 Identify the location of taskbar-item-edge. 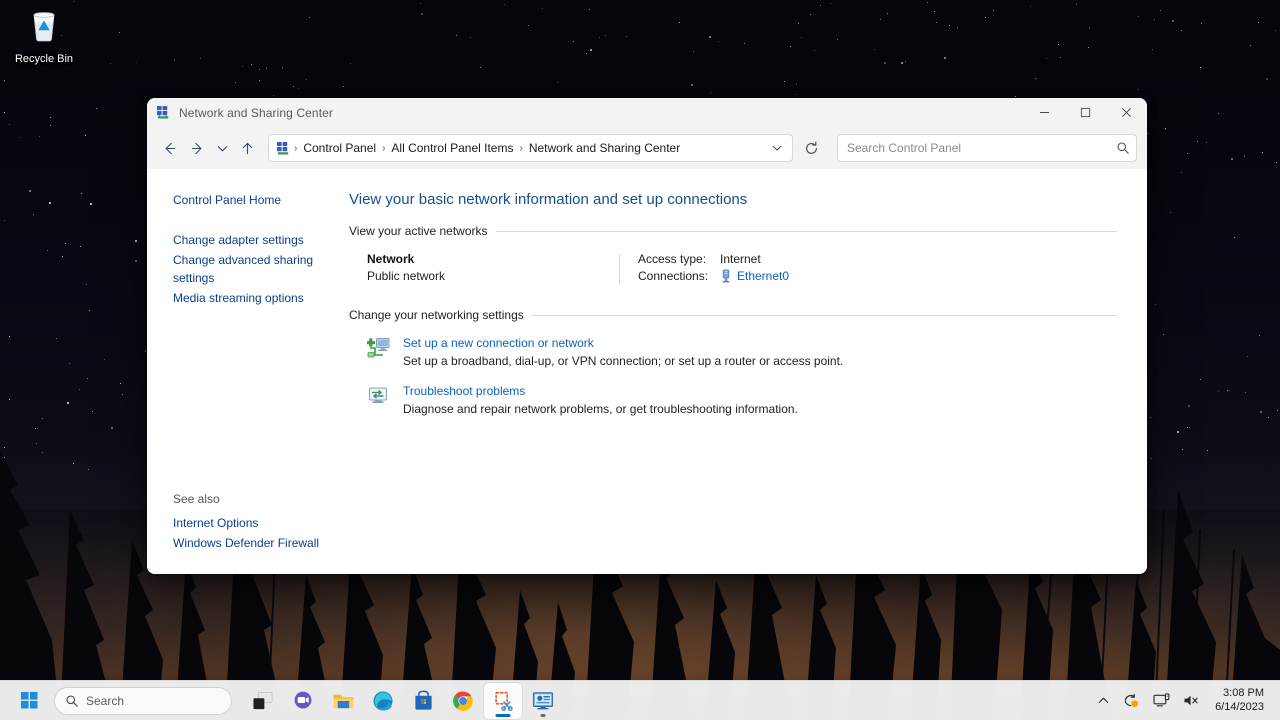
(383, 701).